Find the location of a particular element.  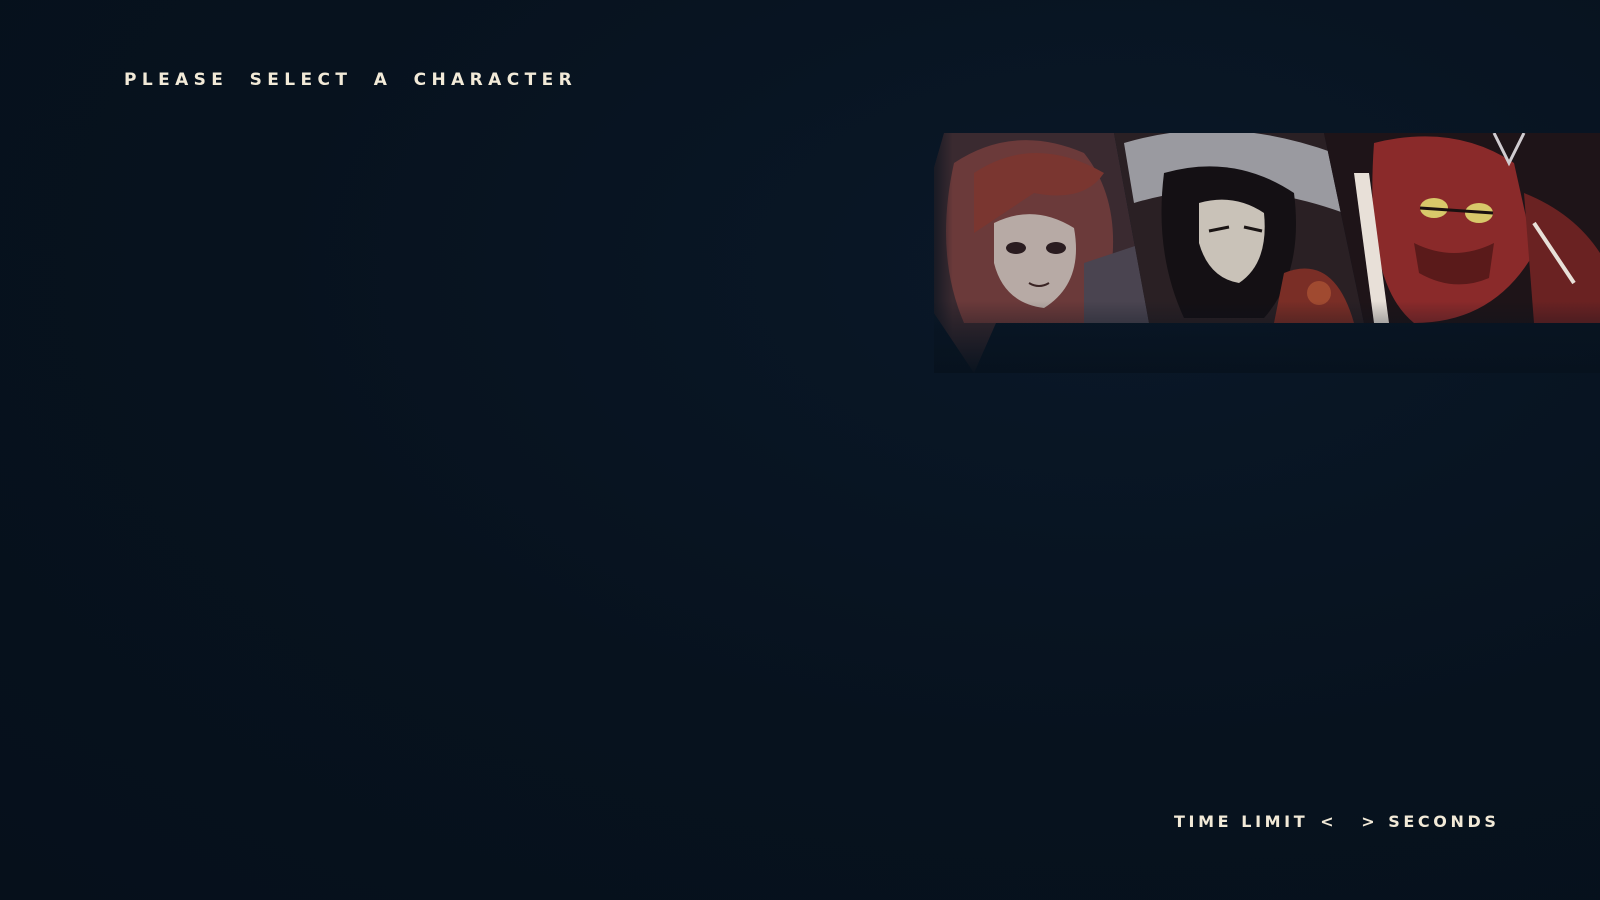

character-roster is located at coordinates (1267, 253).